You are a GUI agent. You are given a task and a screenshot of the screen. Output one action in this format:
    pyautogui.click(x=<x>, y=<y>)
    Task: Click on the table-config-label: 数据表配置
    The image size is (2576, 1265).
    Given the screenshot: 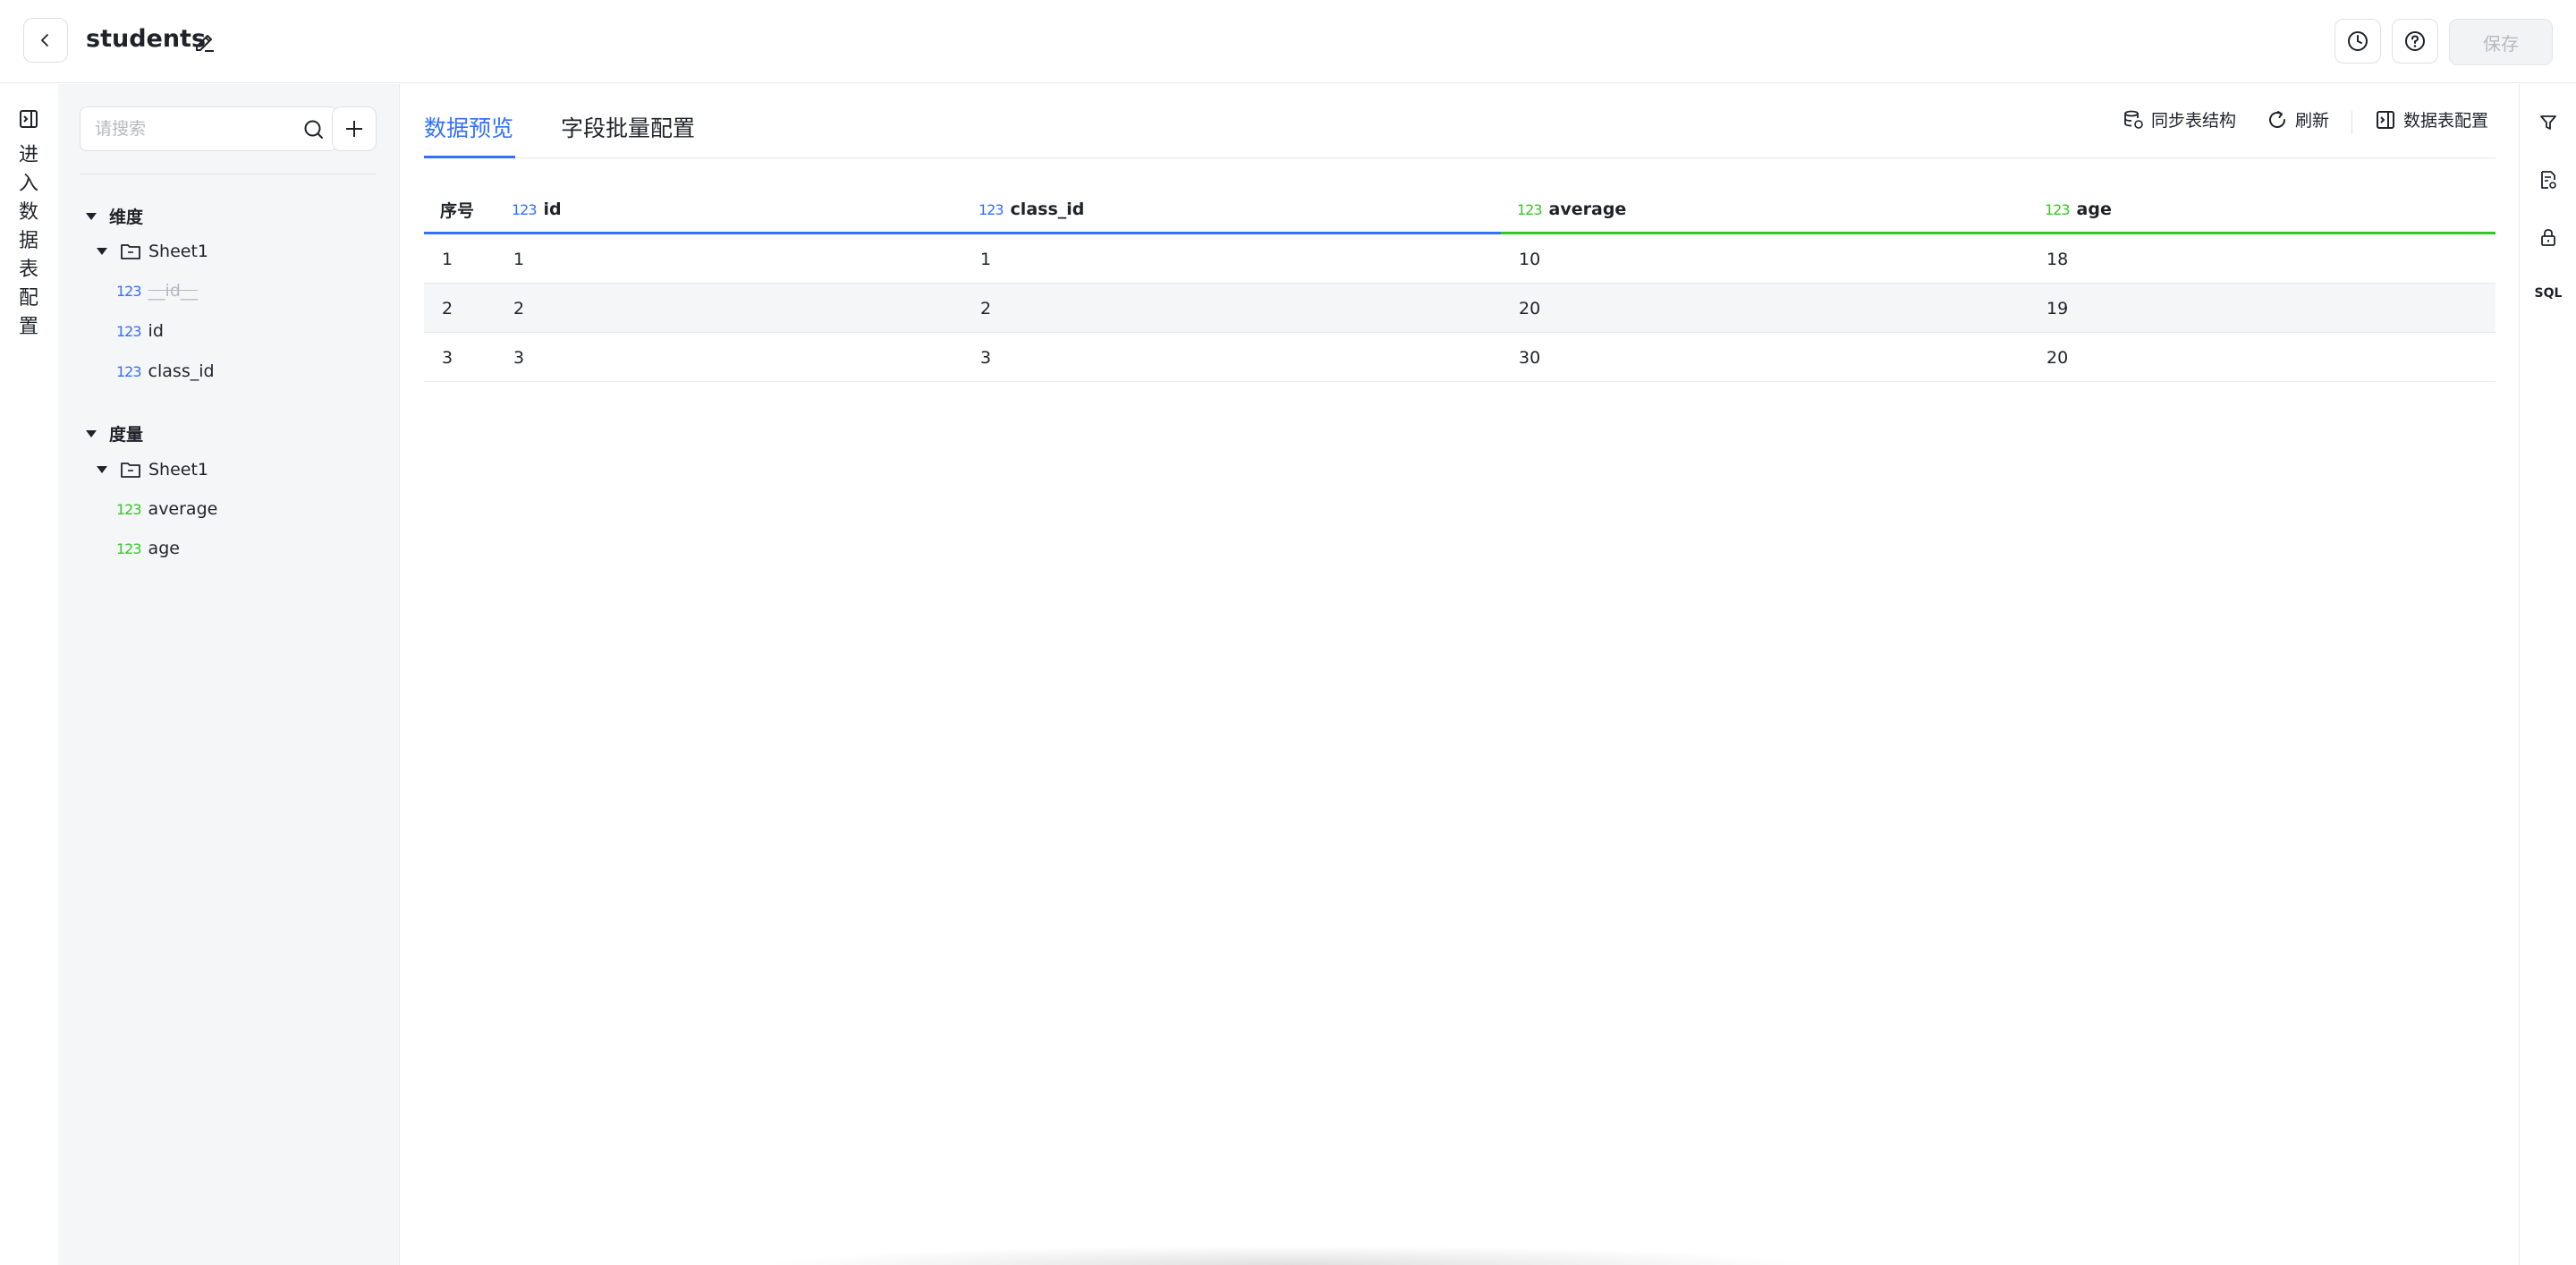 What is the action you would take?
    pyautogui.click(x=2446, y=121)
    